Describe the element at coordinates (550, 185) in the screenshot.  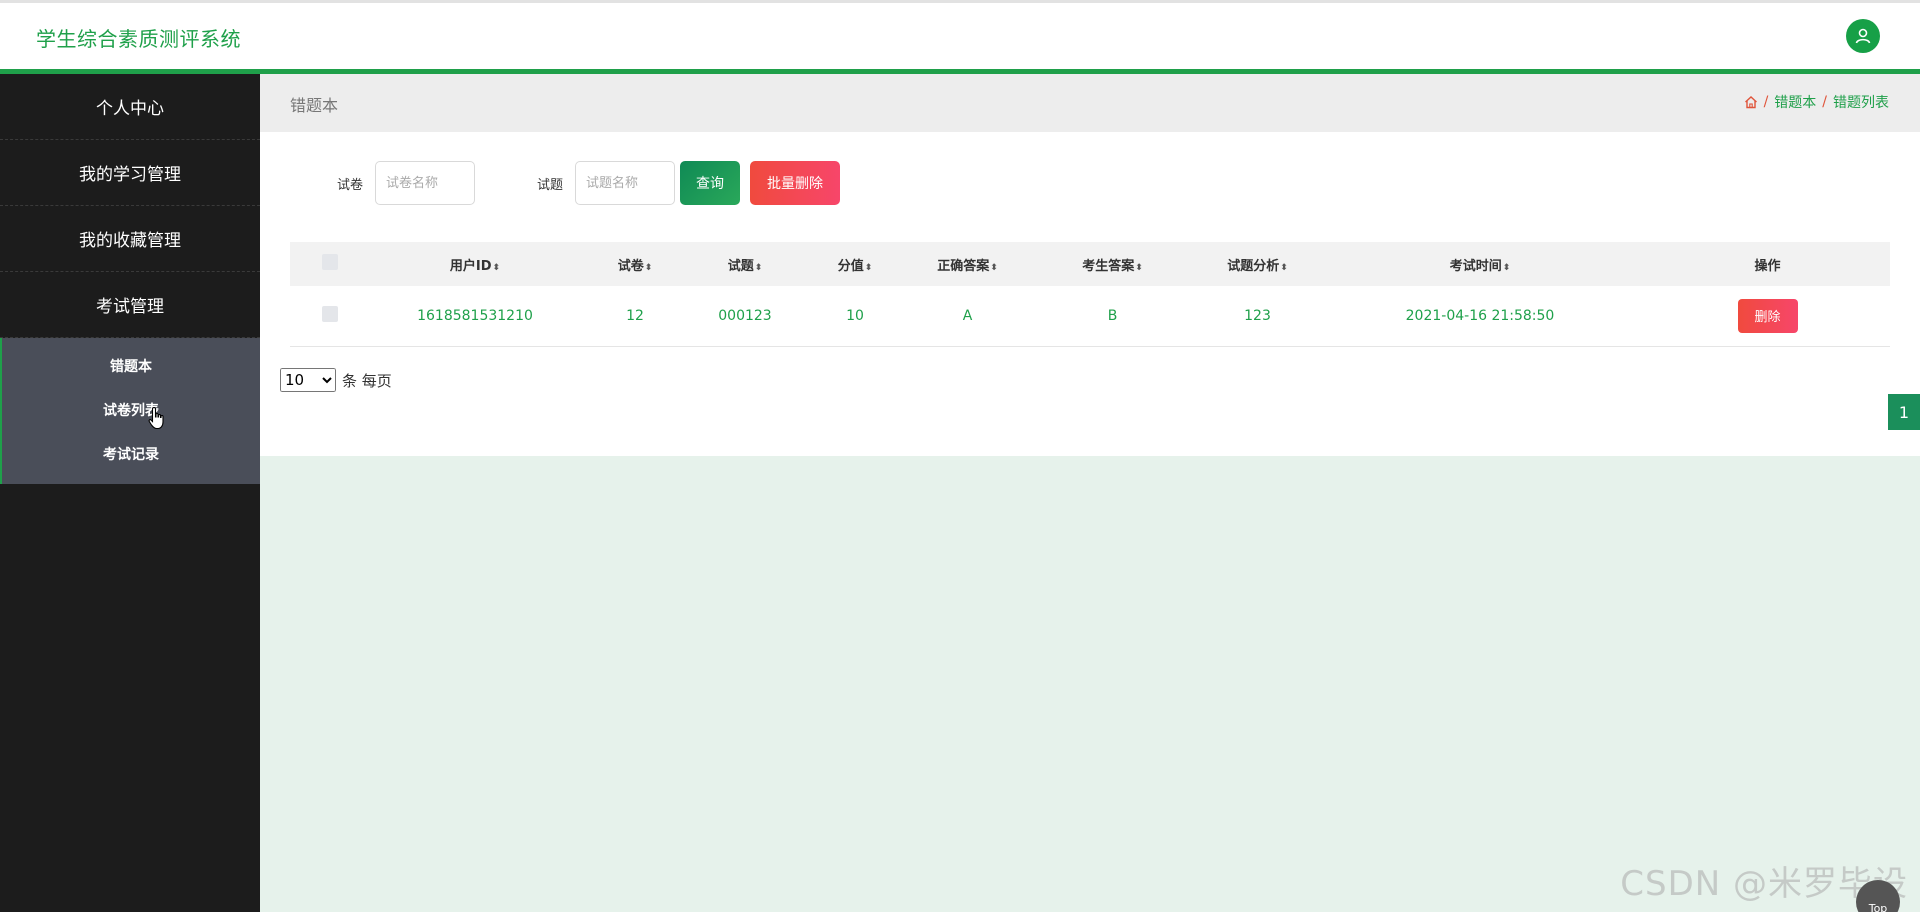
I see `question-label: 试题` at that location.